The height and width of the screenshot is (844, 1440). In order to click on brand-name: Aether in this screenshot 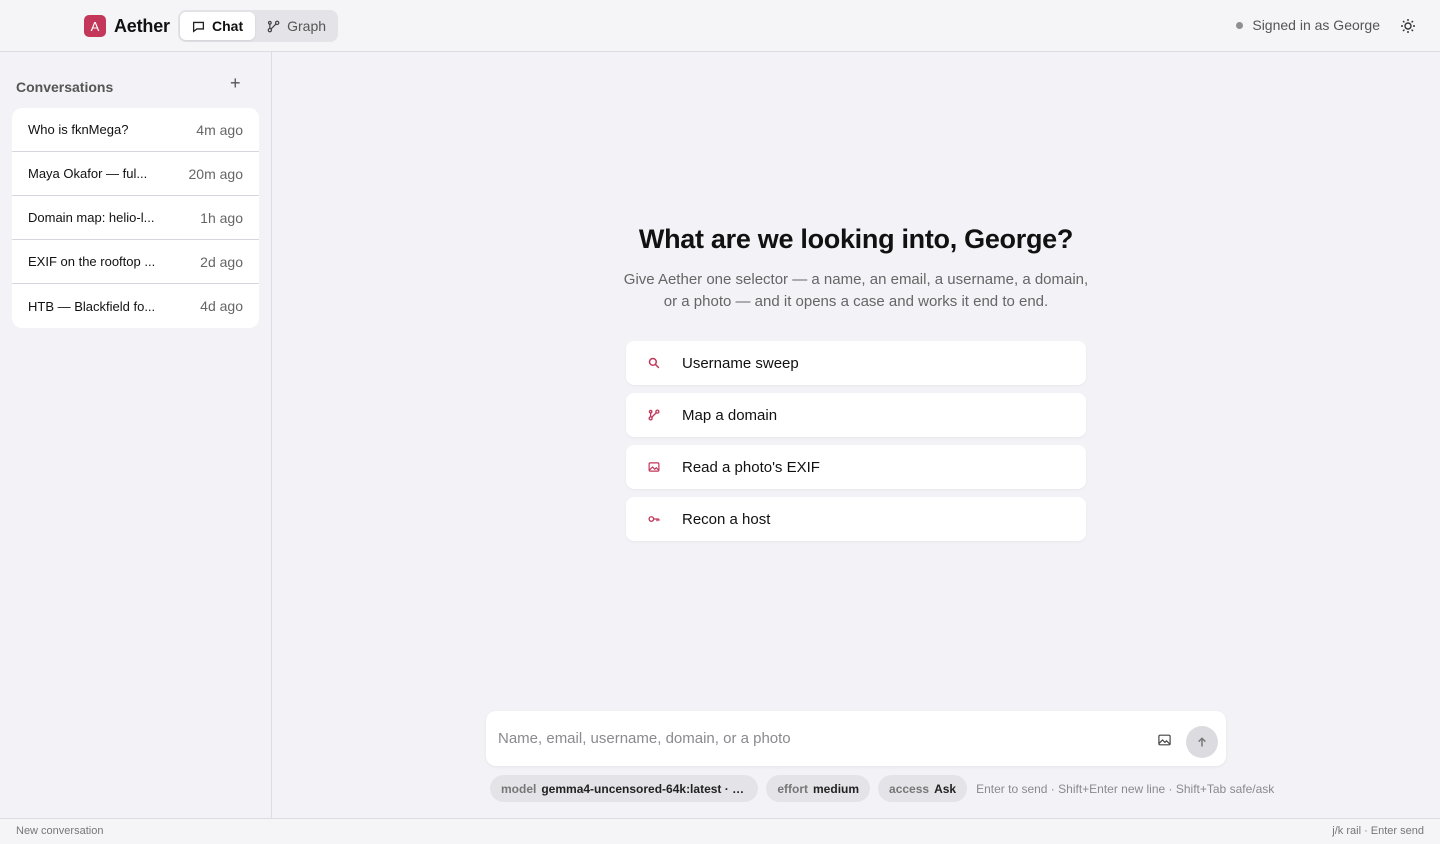, I will do `click(142, 25)`.